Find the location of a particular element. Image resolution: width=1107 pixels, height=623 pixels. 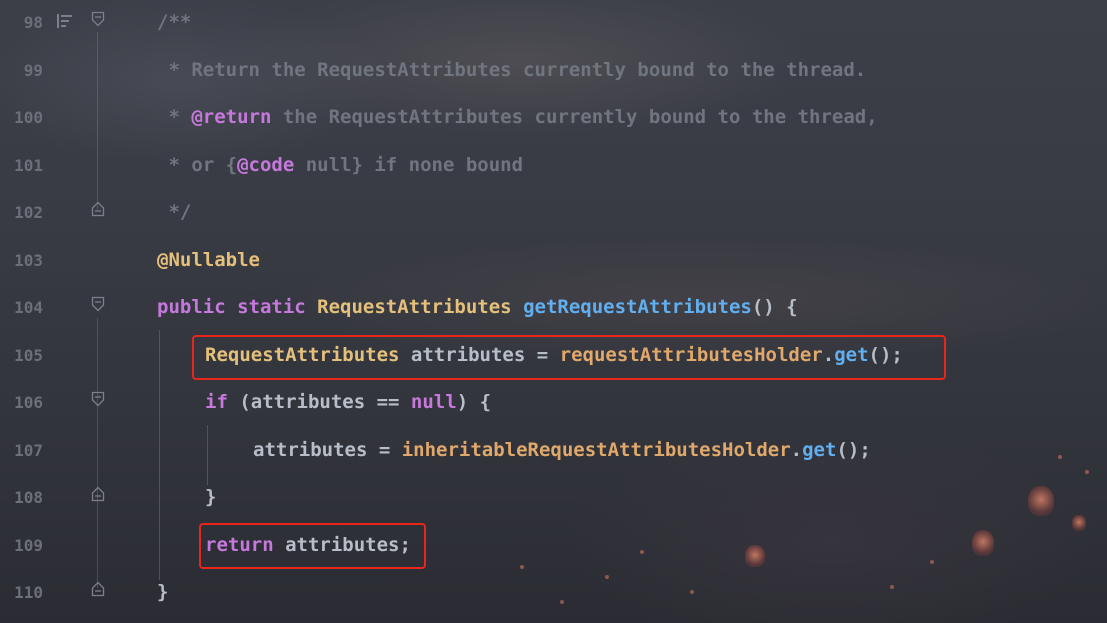

code-text: */ is located at coordinates (174, 212).